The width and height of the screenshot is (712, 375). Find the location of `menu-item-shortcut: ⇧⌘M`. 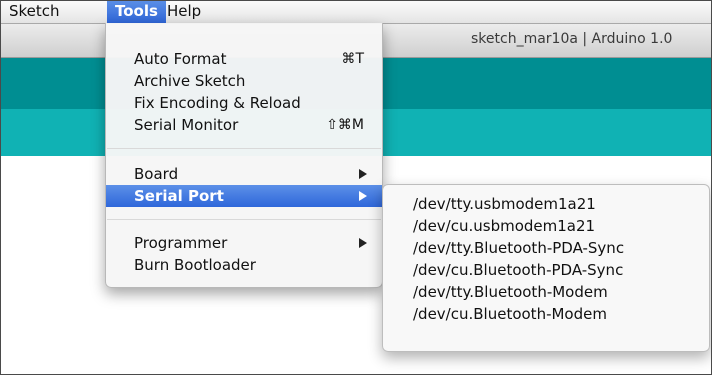

menu-item-shortcut: ⇧⌘M is located at coordinates (345, 125).